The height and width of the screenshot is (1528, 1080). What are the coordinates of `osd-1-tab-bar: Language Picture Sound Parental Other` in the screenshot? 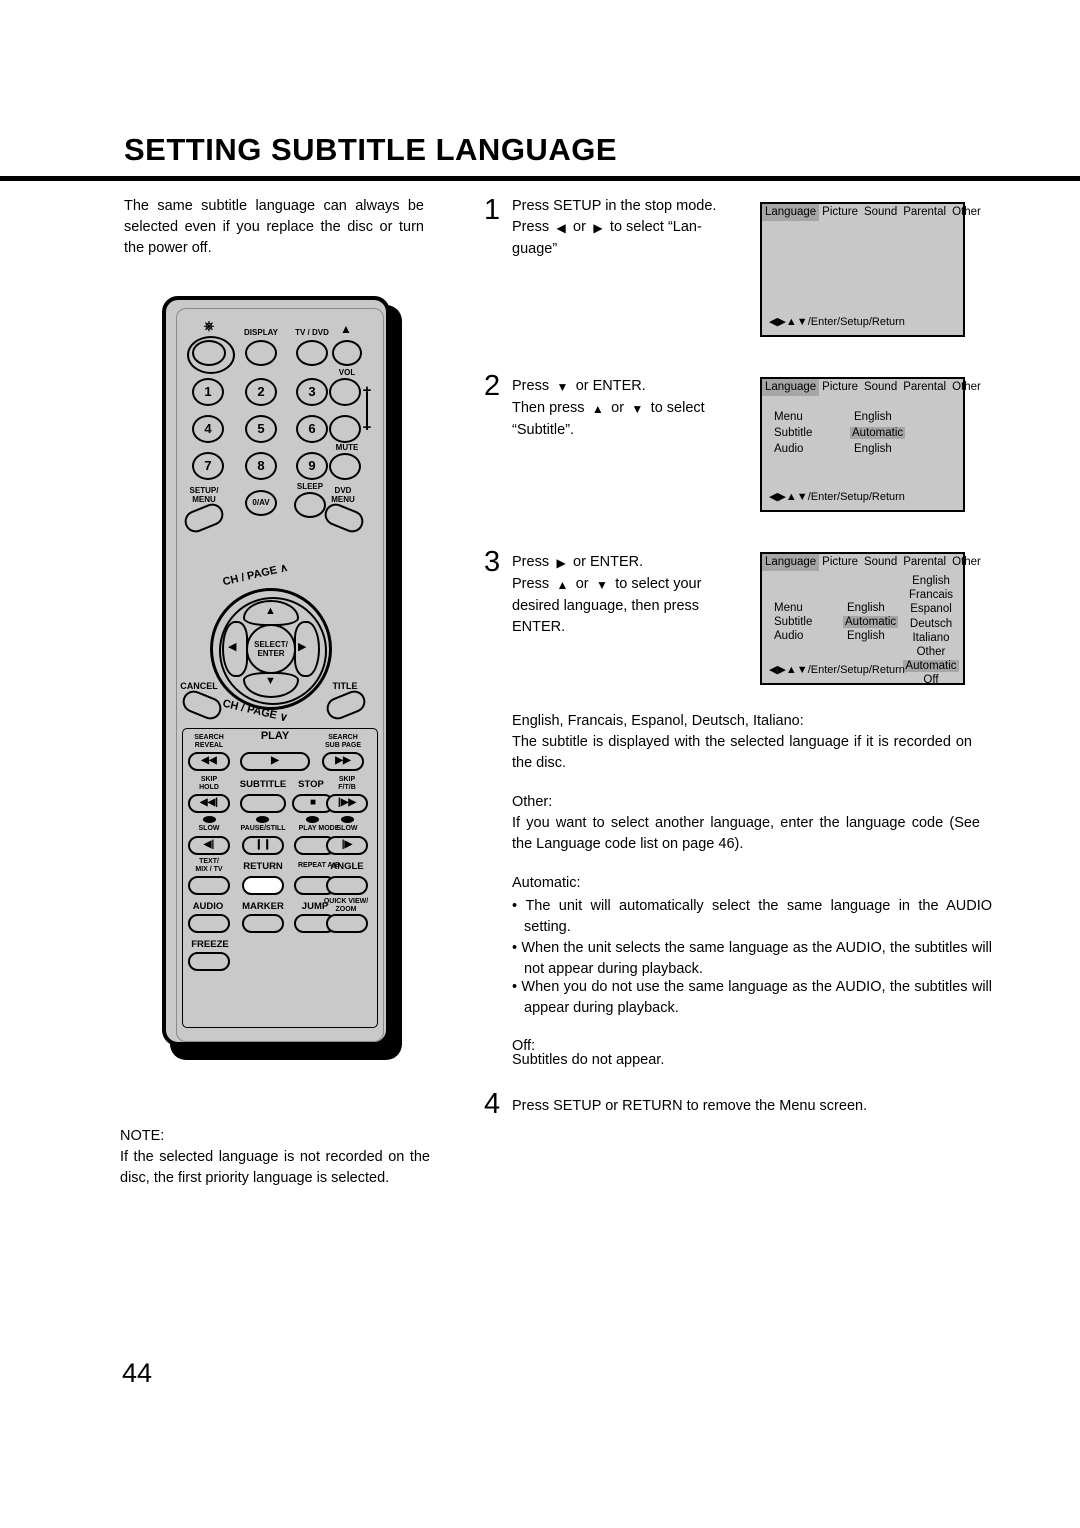 It's located at (871, 212).